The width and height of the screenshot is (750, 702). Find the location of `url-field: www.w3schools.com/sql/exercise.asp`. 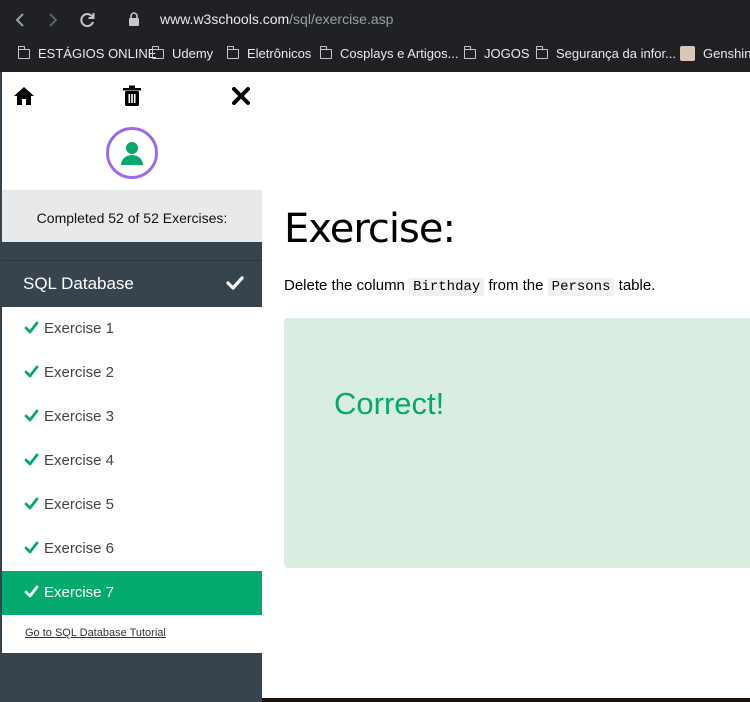

url-field: www.w3schools.com/sql/exercise.asp is located at coordinates (276, 19).